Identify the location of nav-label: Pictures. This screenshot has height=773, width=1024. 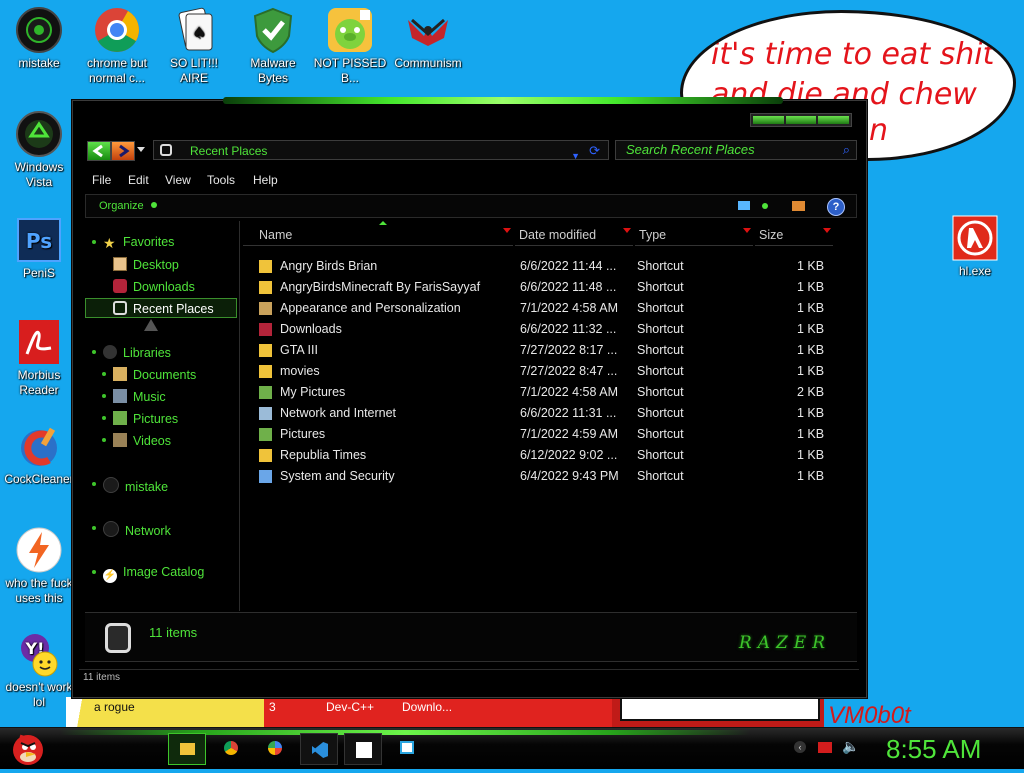
(156, 419).